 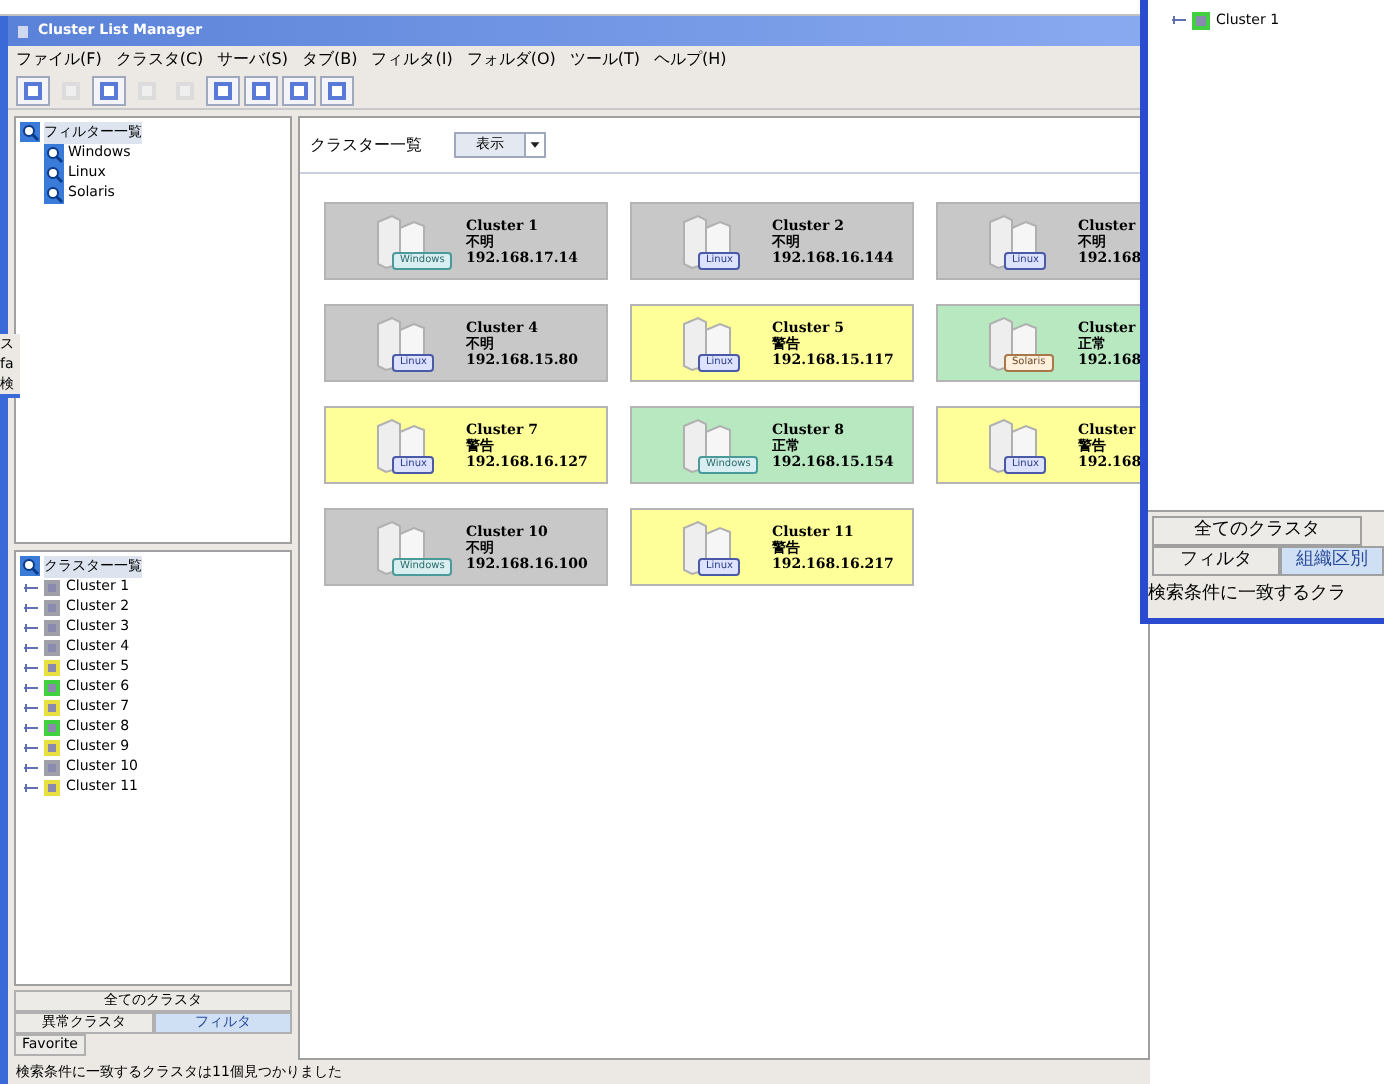 I want to click on menu-item: ツール(T), so click(x=605, y=60).